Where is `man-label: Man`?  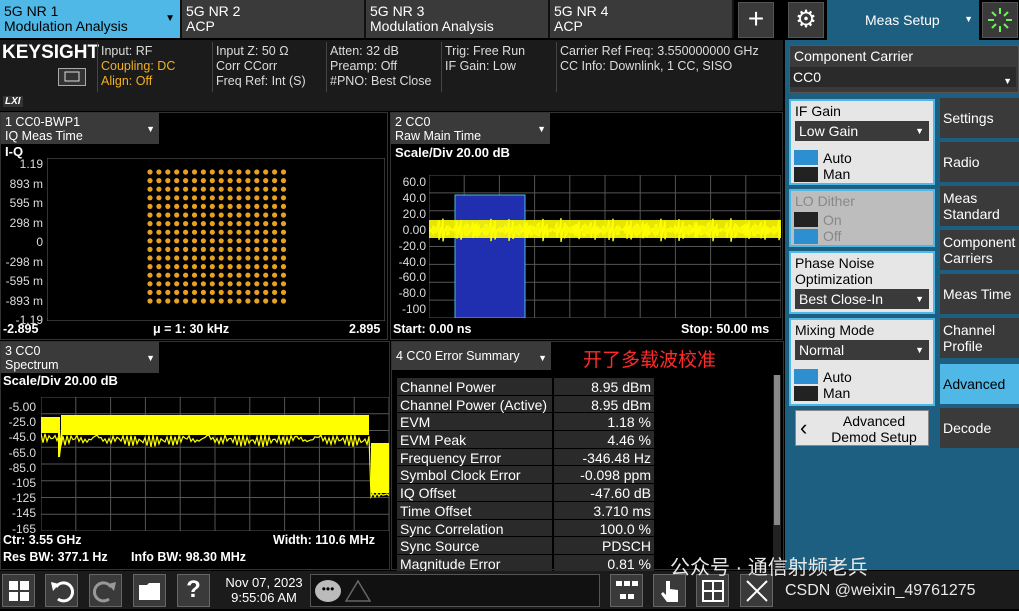
man-label: Man is located at coordinates (837, 393).